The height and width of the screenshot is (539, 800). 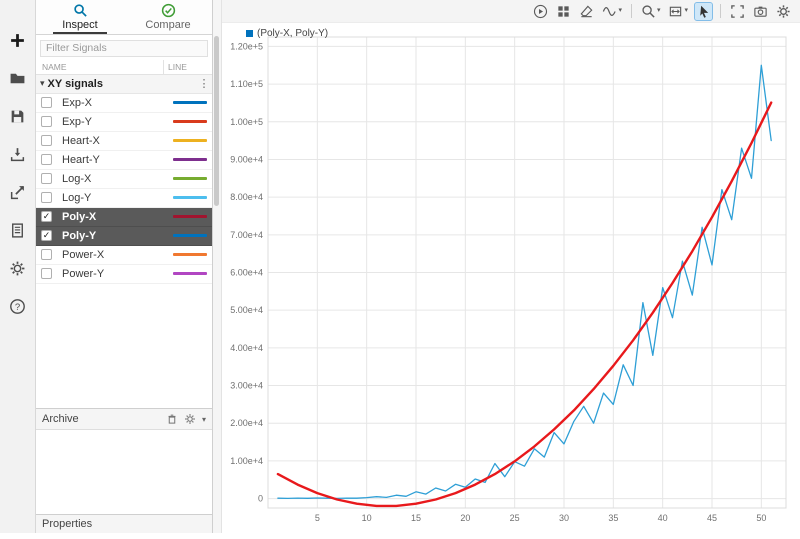 What do you see at coordinates (760, 11) in the screenshot?
I see `snapshot-button` at bounding box center [760, 11].